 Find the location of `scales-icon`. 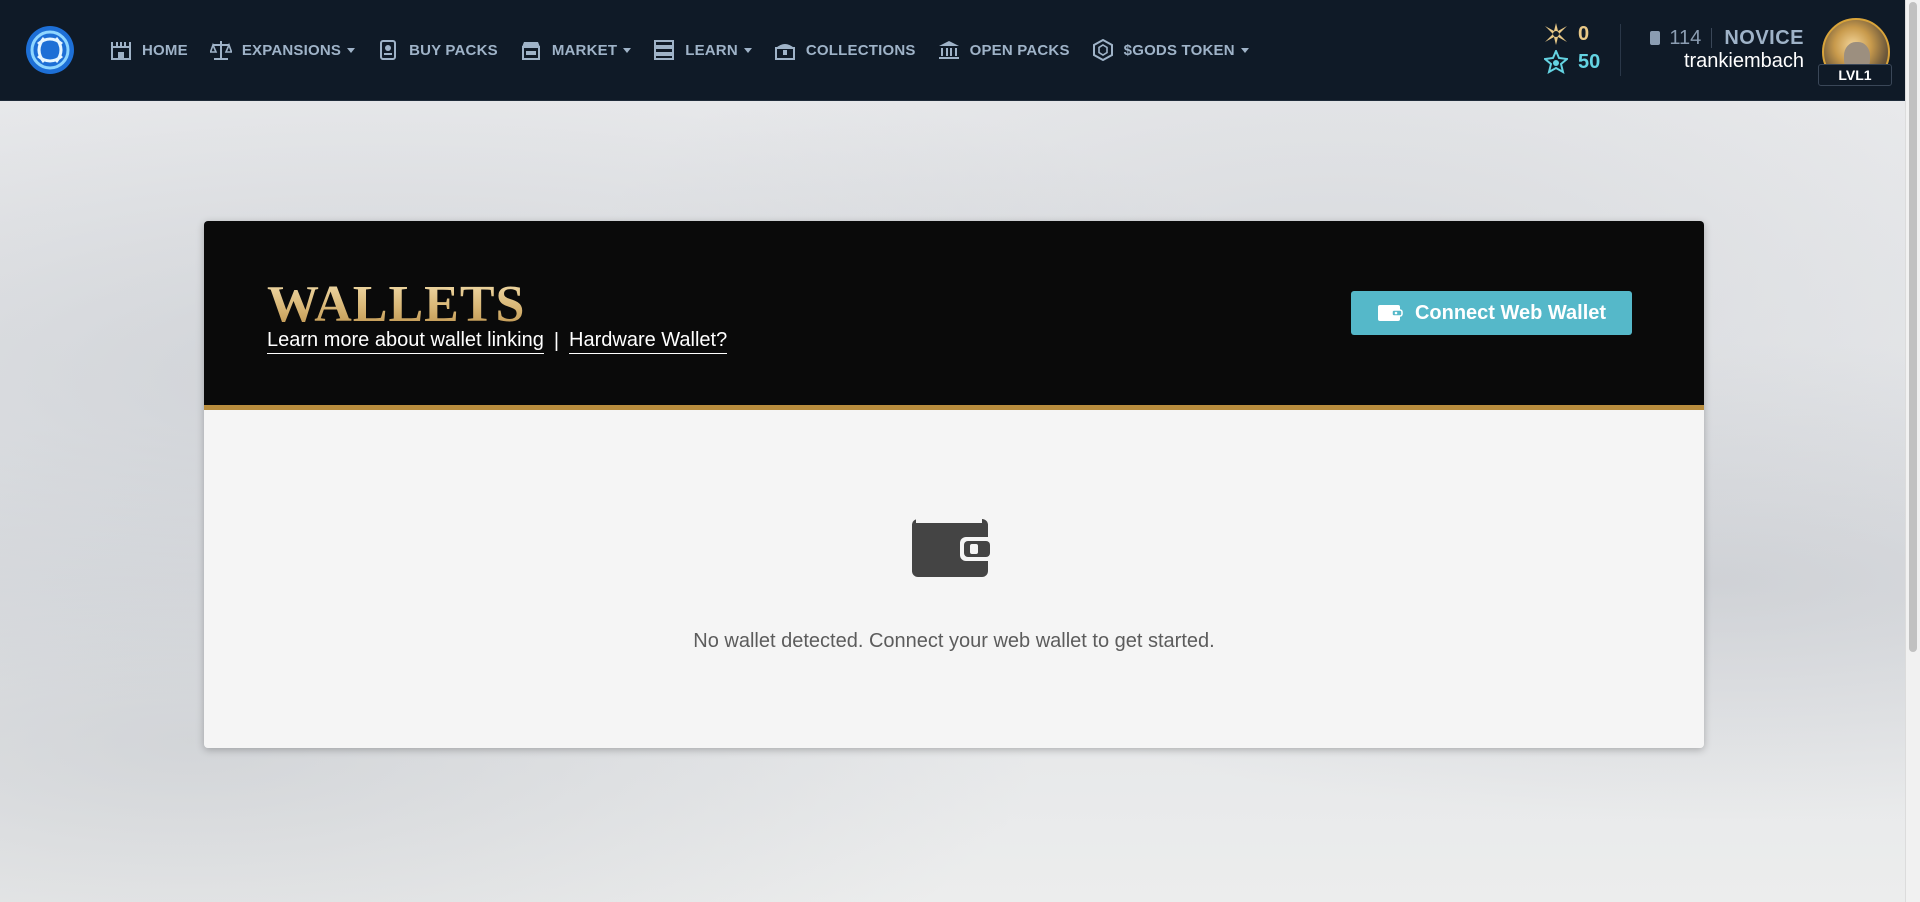

scales-icon is located at coordinates (220, 50).